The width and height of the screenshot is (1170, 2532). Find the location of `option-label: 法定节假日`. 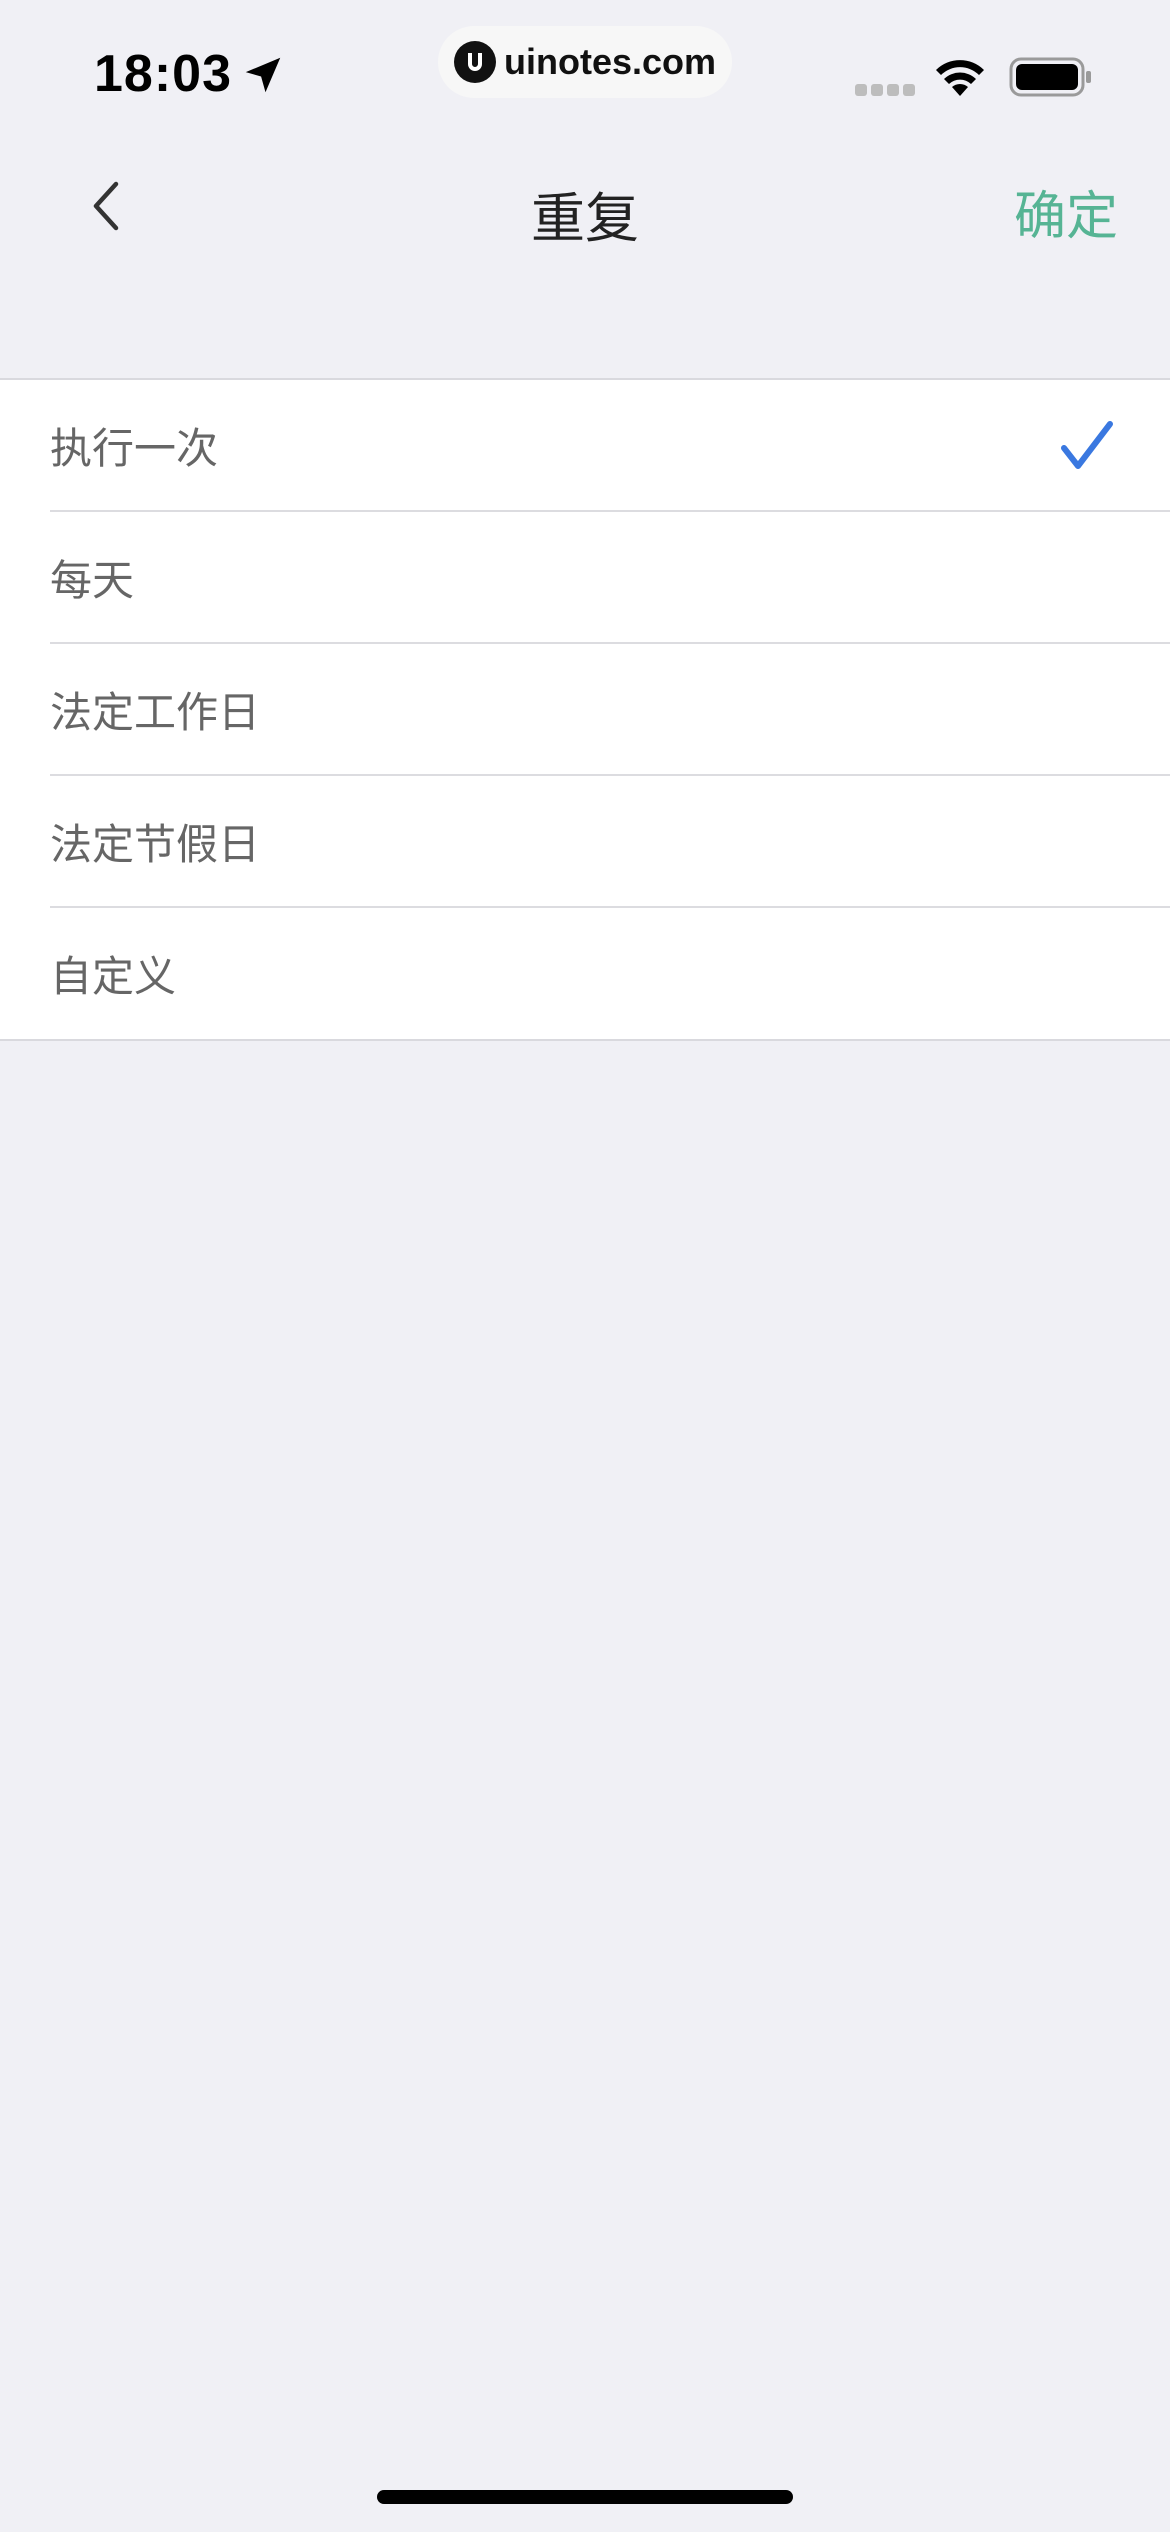

option-label: 法定节假日 is located at coordinates (155, 844).